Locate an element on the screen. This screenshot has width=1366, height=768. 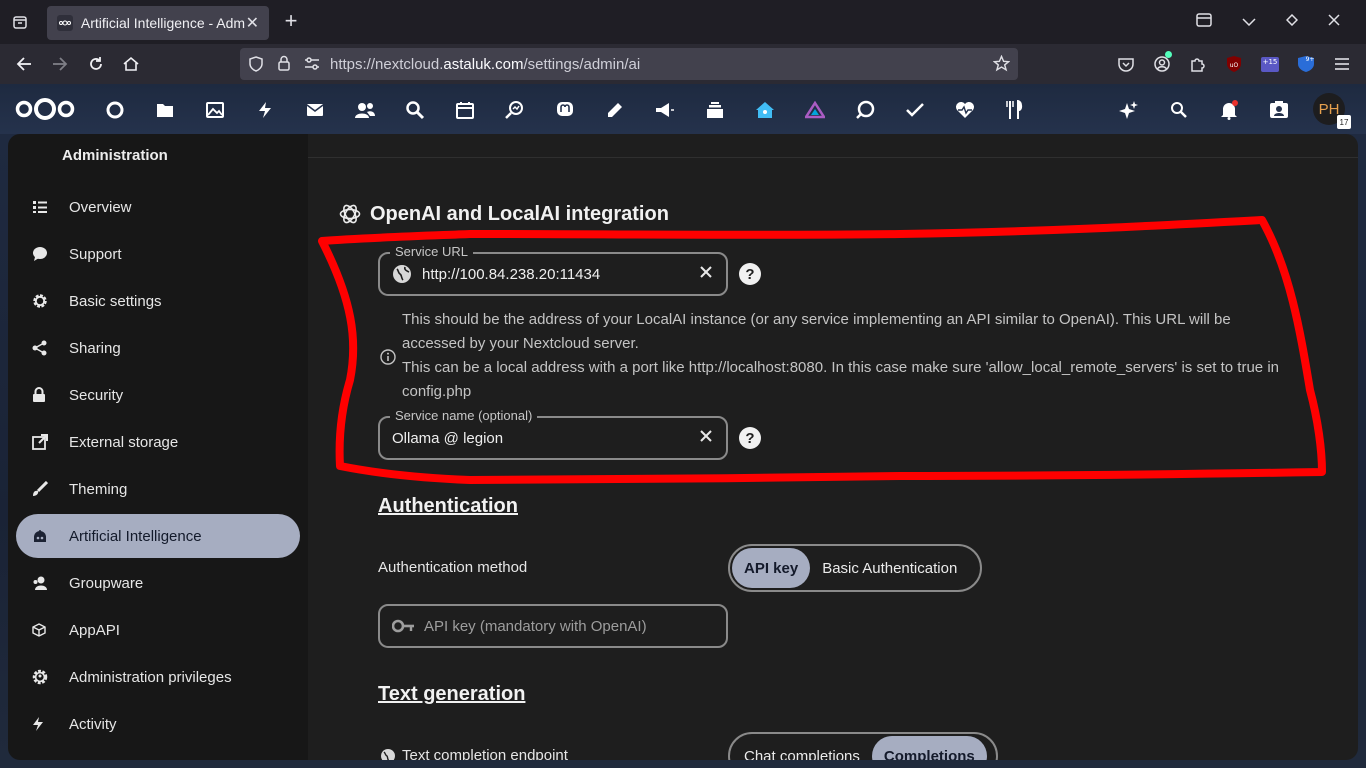
pocket-icon is located at coordinates (1126, 64).